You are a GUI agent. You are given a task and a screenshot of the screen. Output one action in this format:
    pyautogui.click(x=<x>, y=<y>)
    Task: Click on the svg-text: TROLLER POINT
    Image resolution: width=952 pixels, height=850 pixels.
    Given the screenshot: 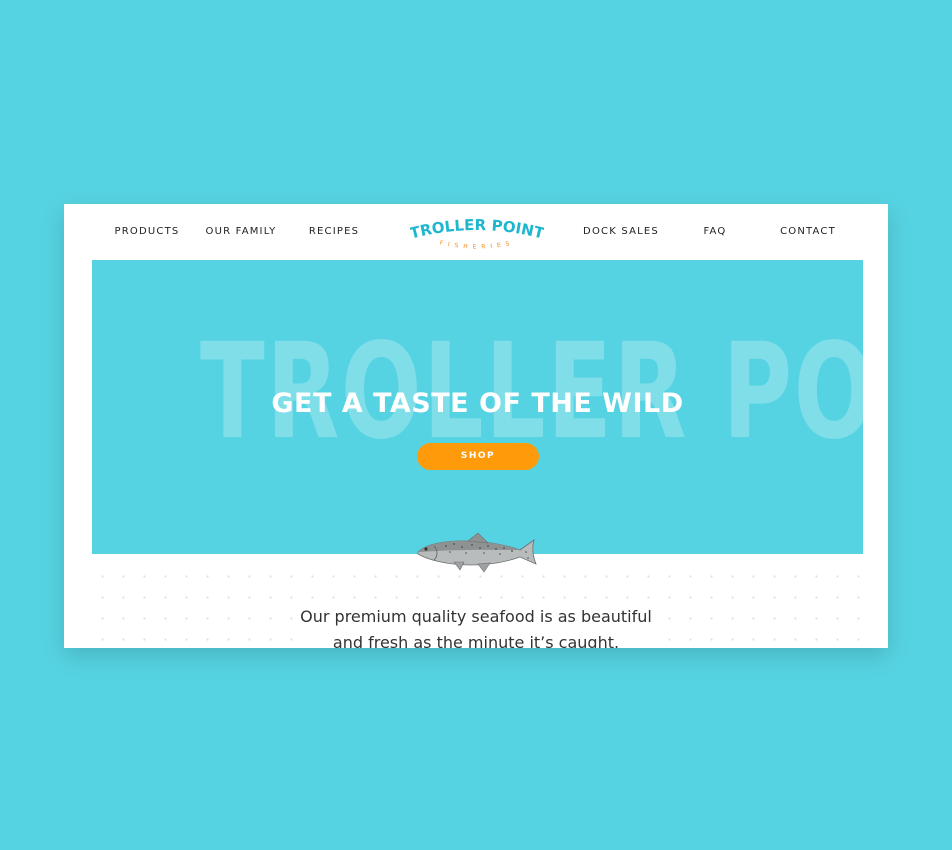 What is the action you would take?
    pyautogui.click(x=477, y=229)
    